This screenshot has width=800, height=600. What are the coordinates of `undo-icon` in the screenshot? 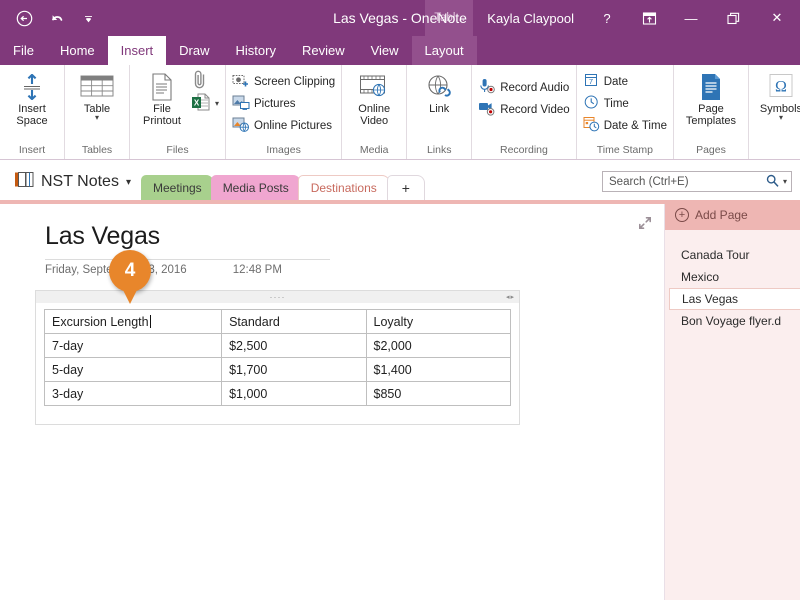 It's located at (56, 18).